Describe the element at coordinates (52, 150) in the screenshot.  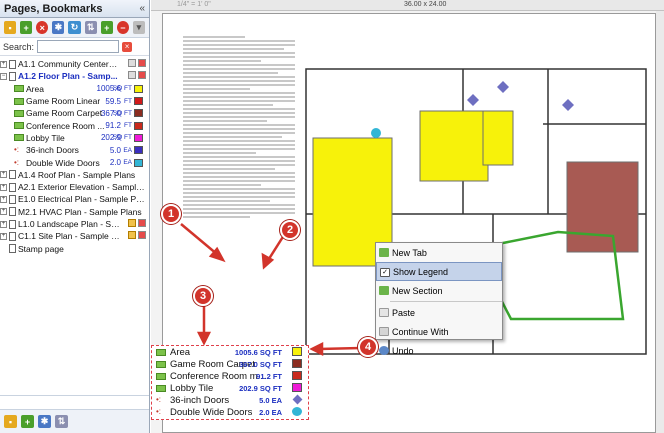
I see `tree-label: 36-inch Doors` at that location.